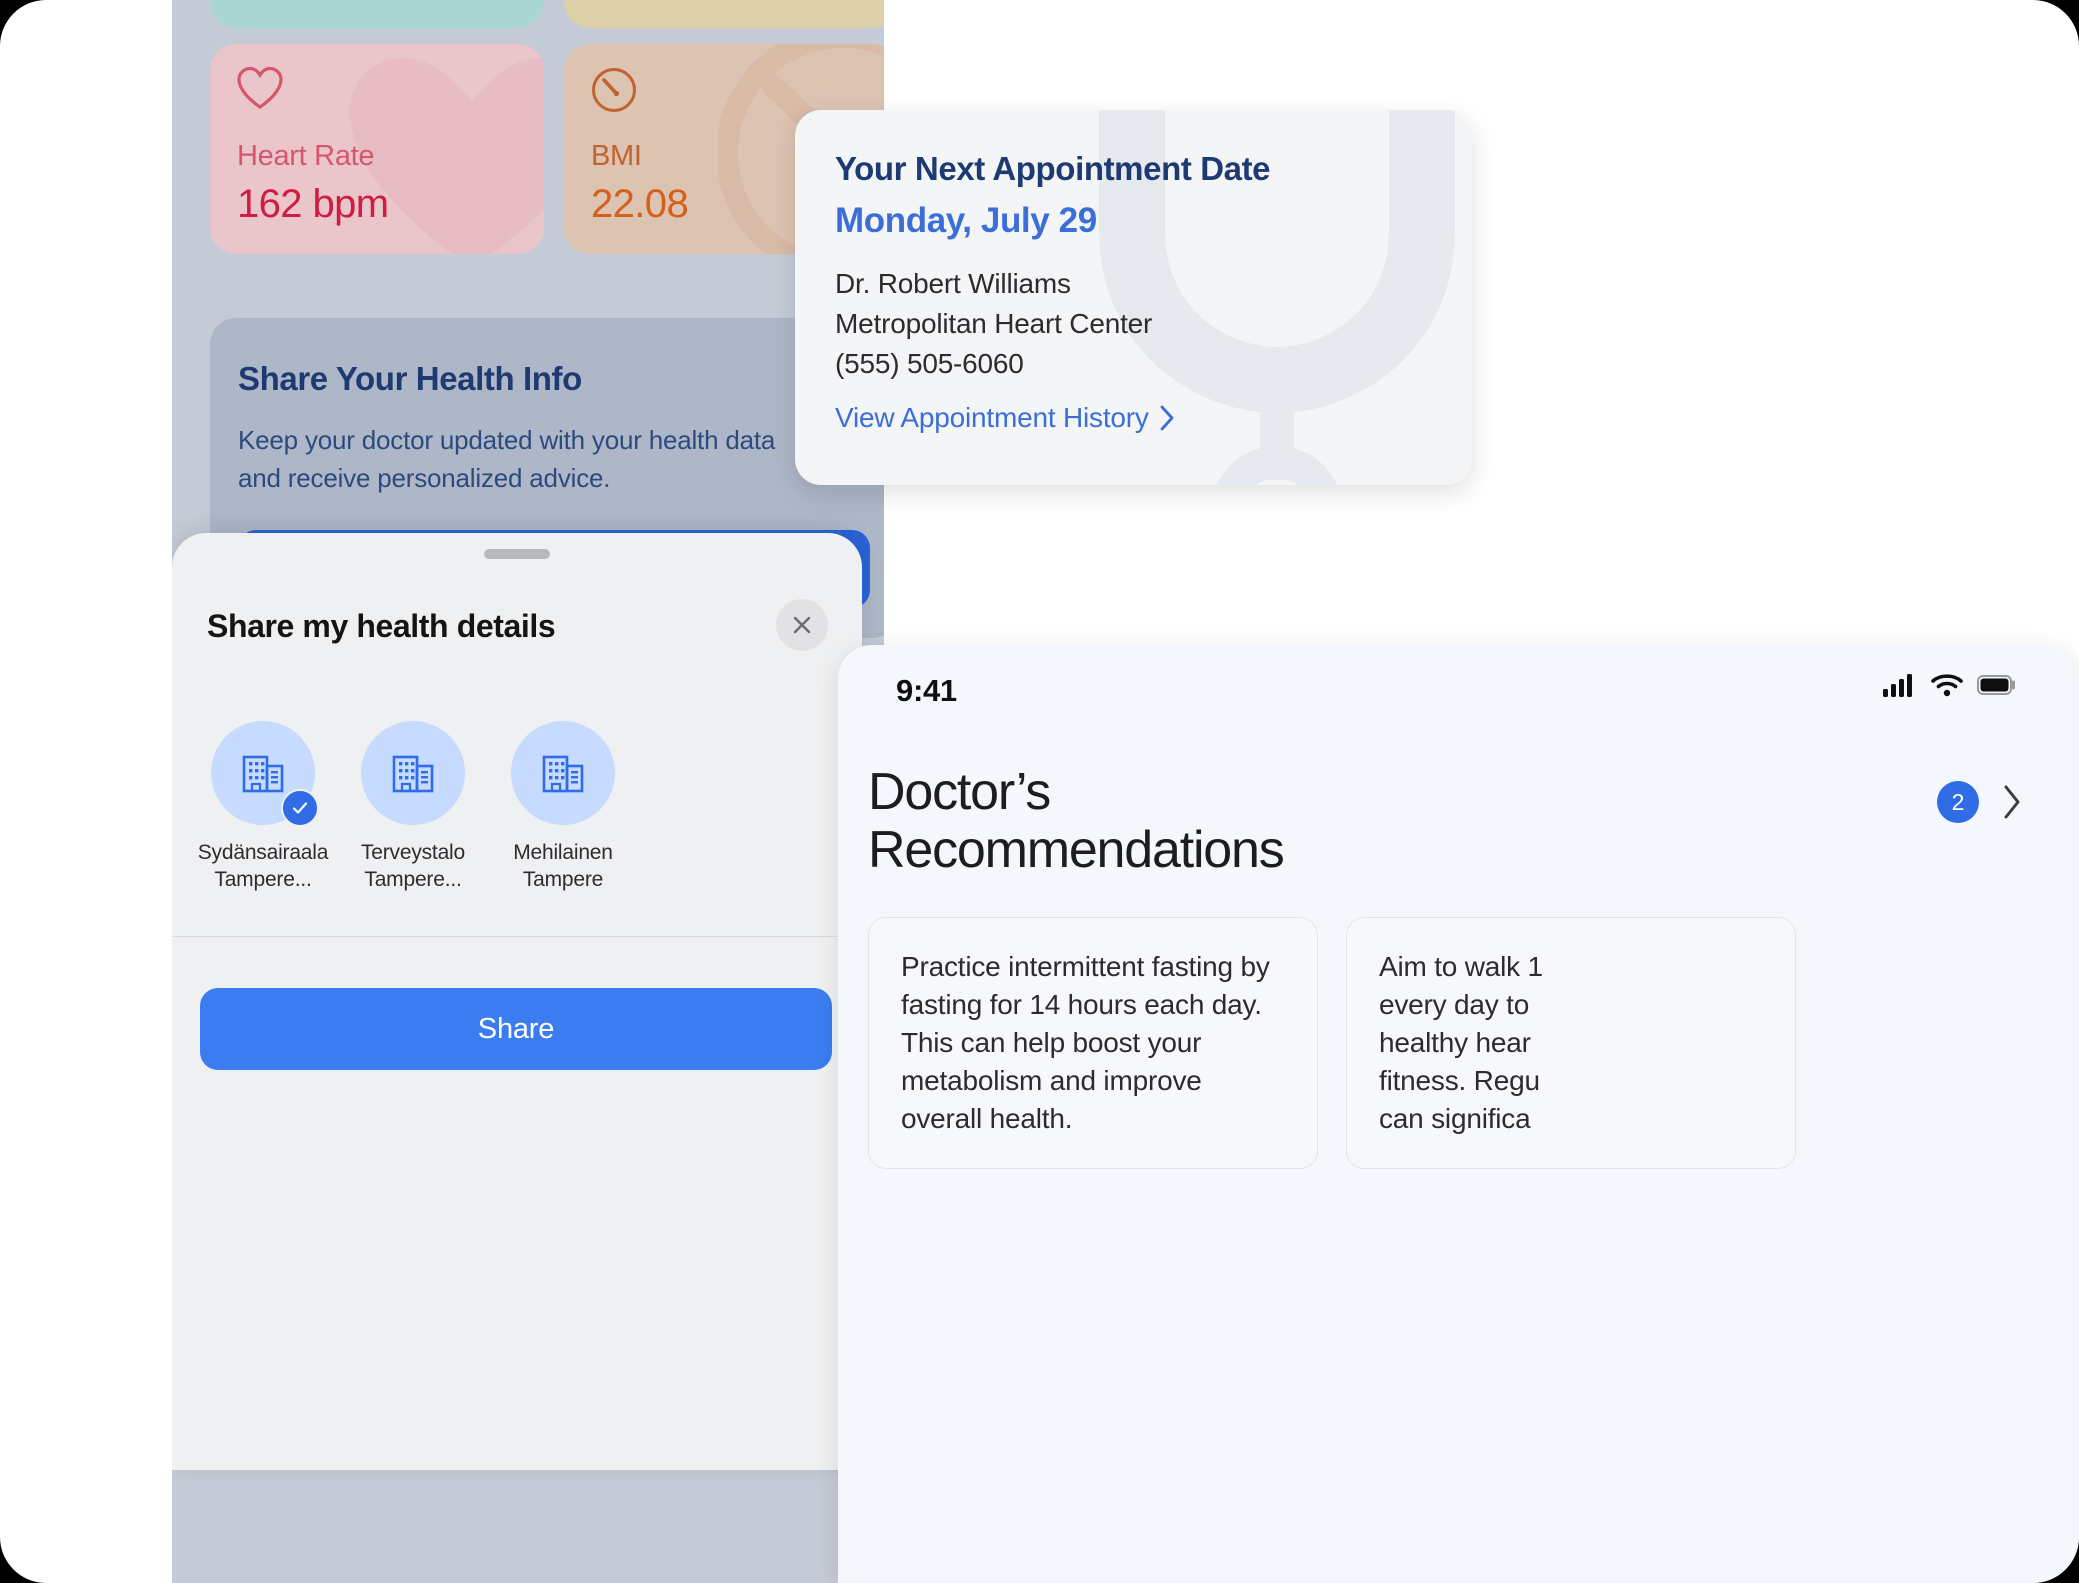 The width and height of the screenshot is (2079, 1583). I want to click on heart-icon, so click(260, 87).